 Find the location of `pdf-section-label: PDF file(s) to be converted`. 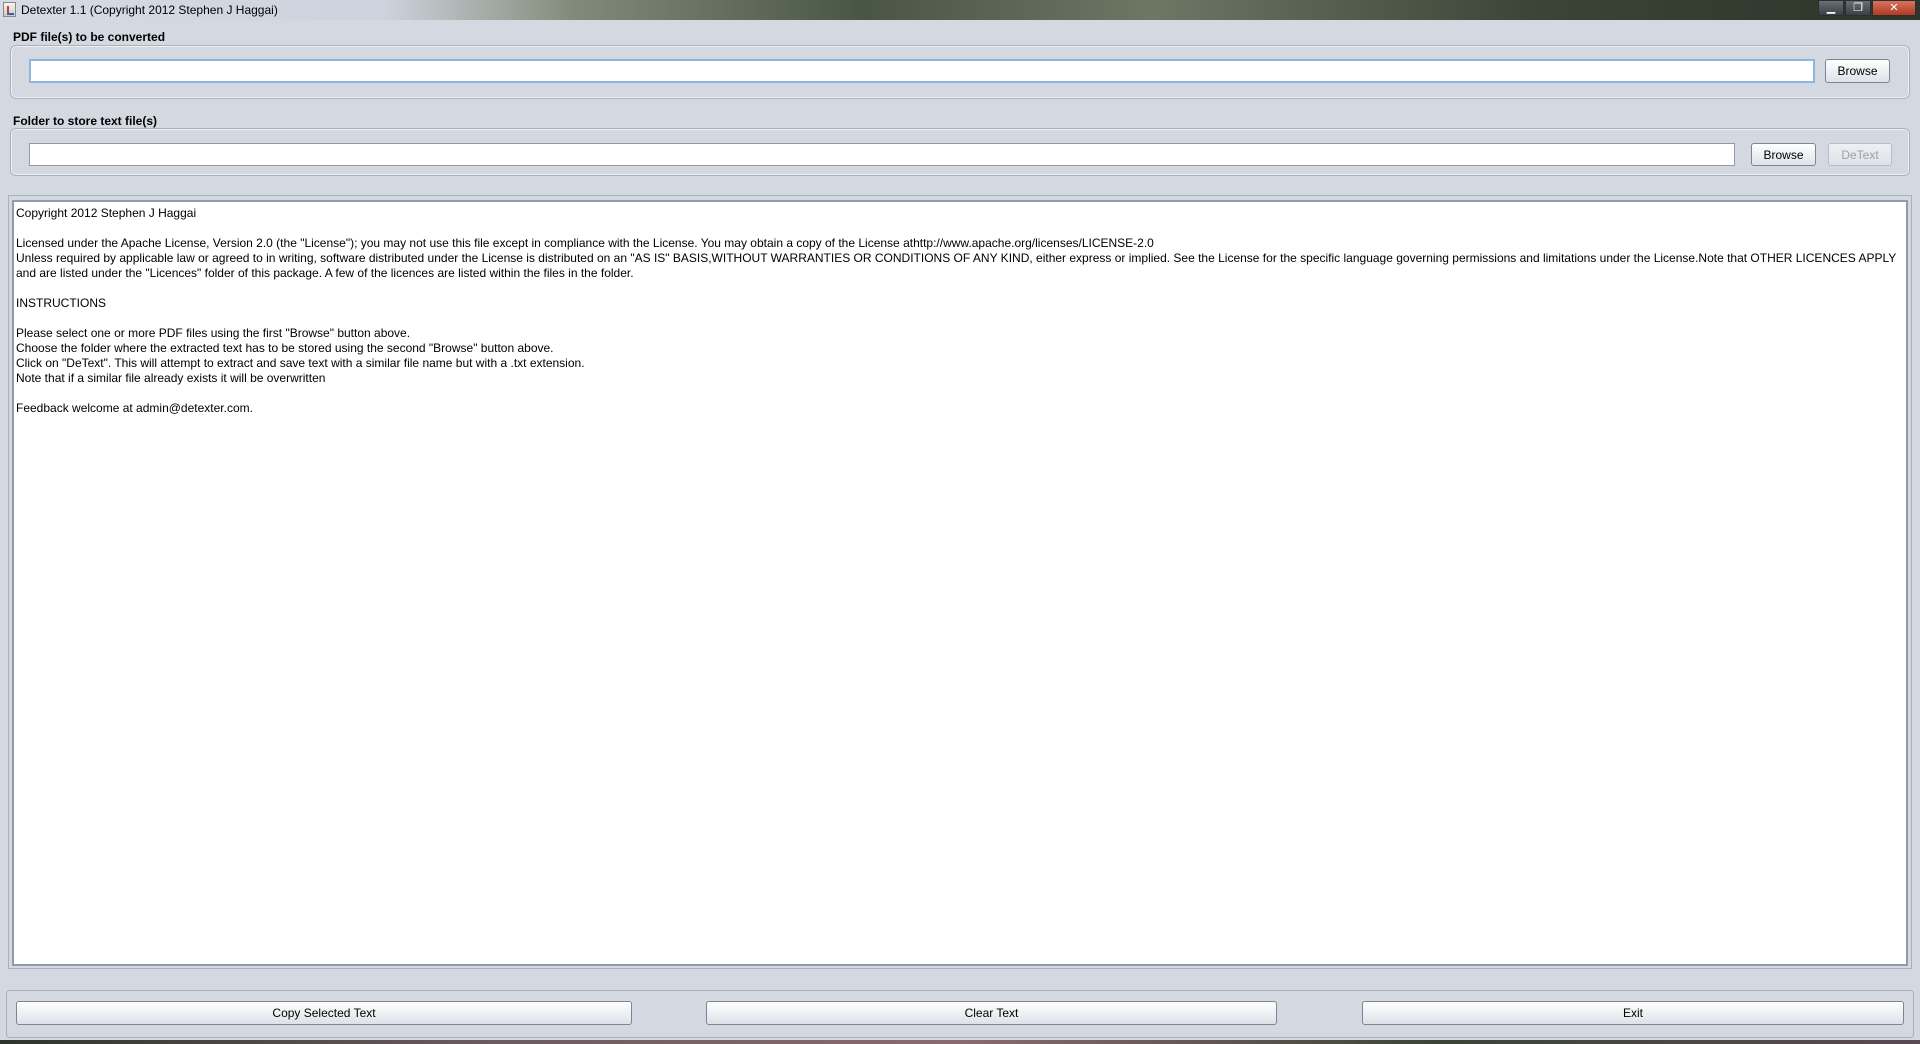

pdf-section-label: PDF file(s) to be converted is located at coordinates (89, 37).